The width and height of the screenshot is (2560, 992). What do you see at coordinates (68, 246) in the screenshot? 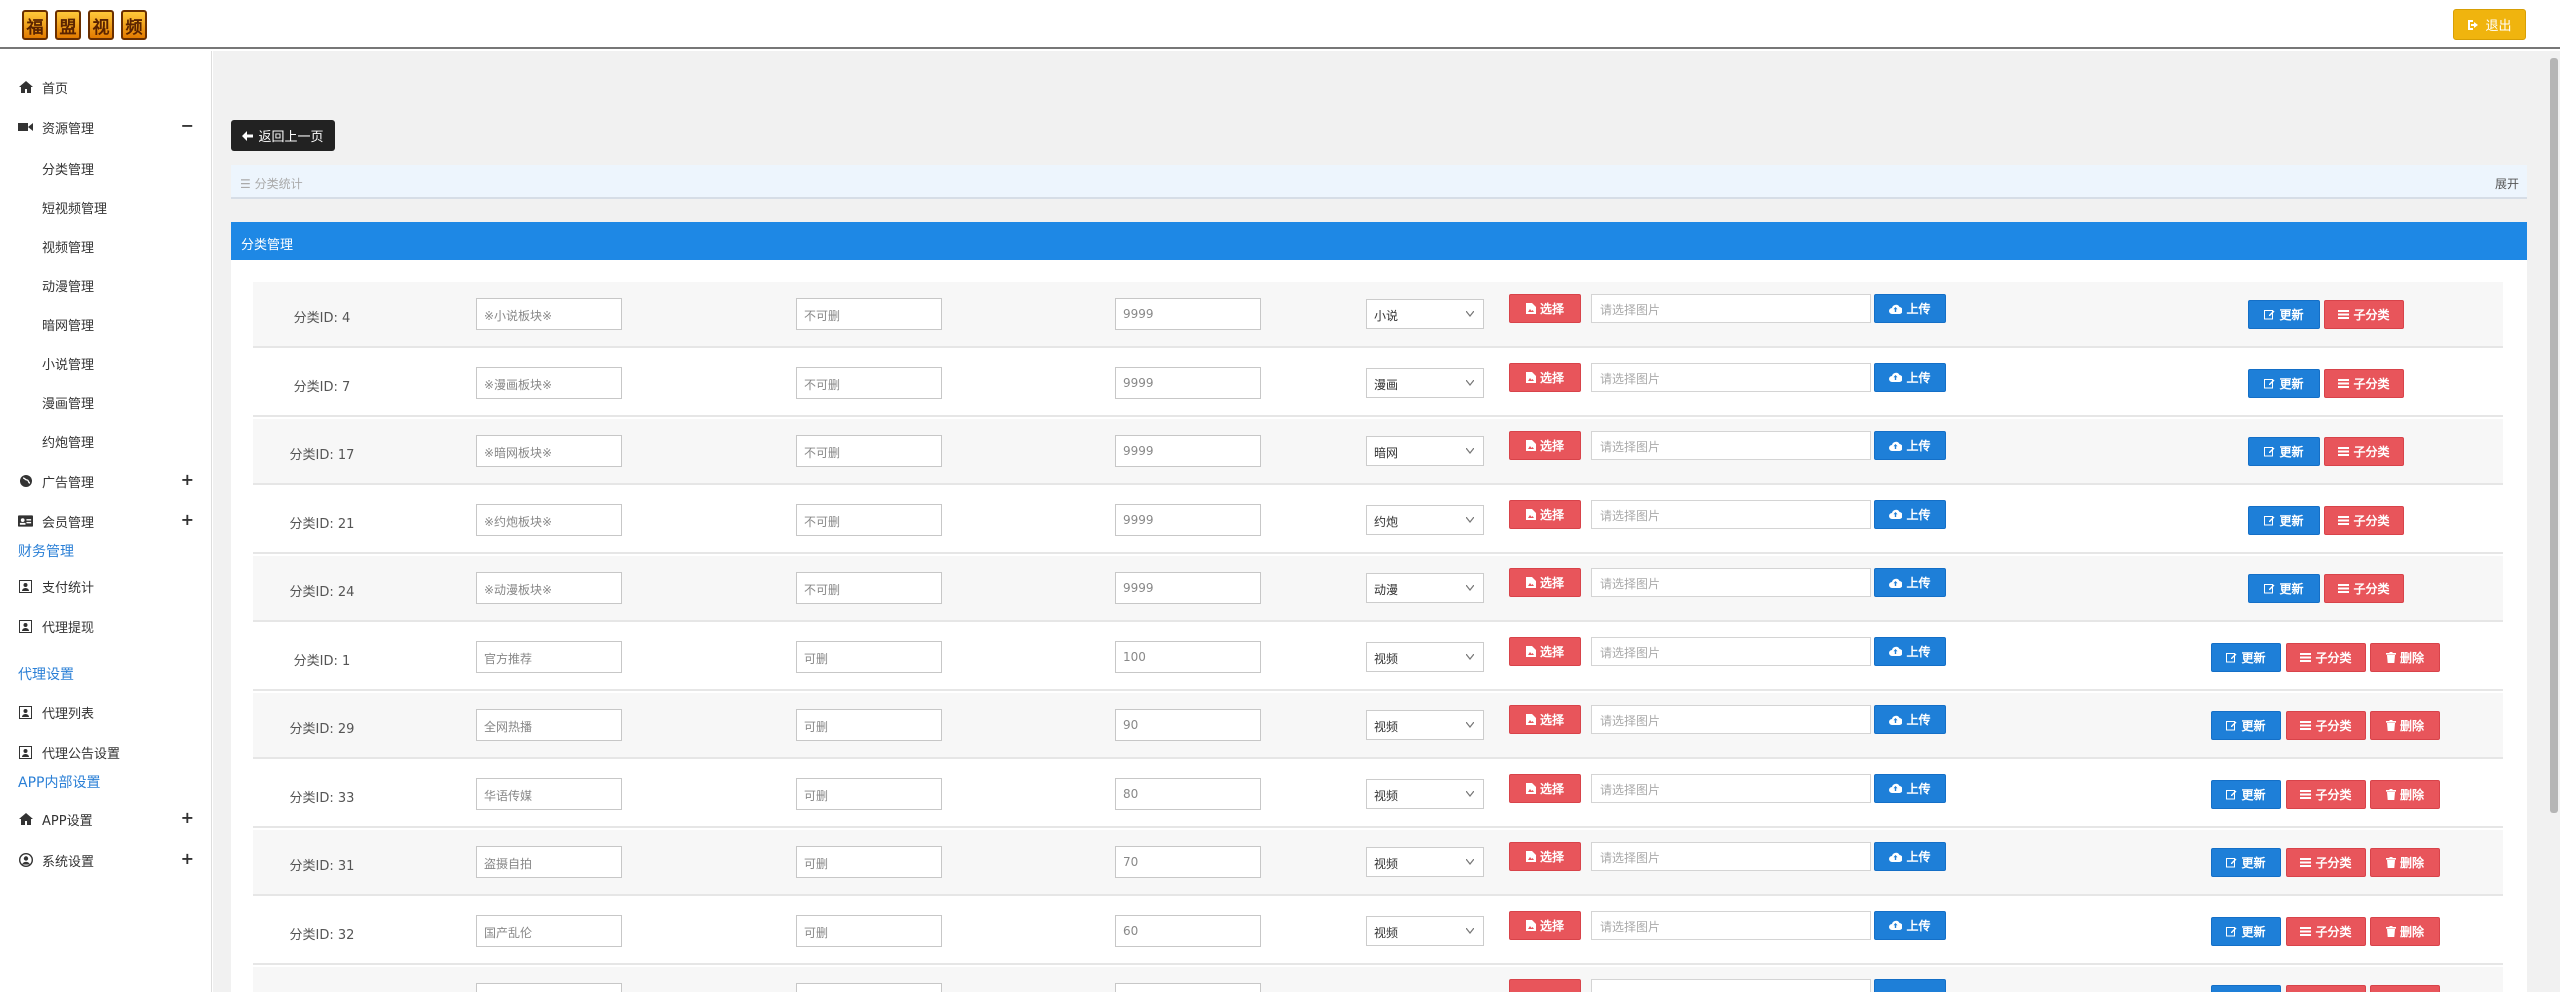
I see `sidebar-subitem-video: 视频管理` at bounding box center [68, 246].